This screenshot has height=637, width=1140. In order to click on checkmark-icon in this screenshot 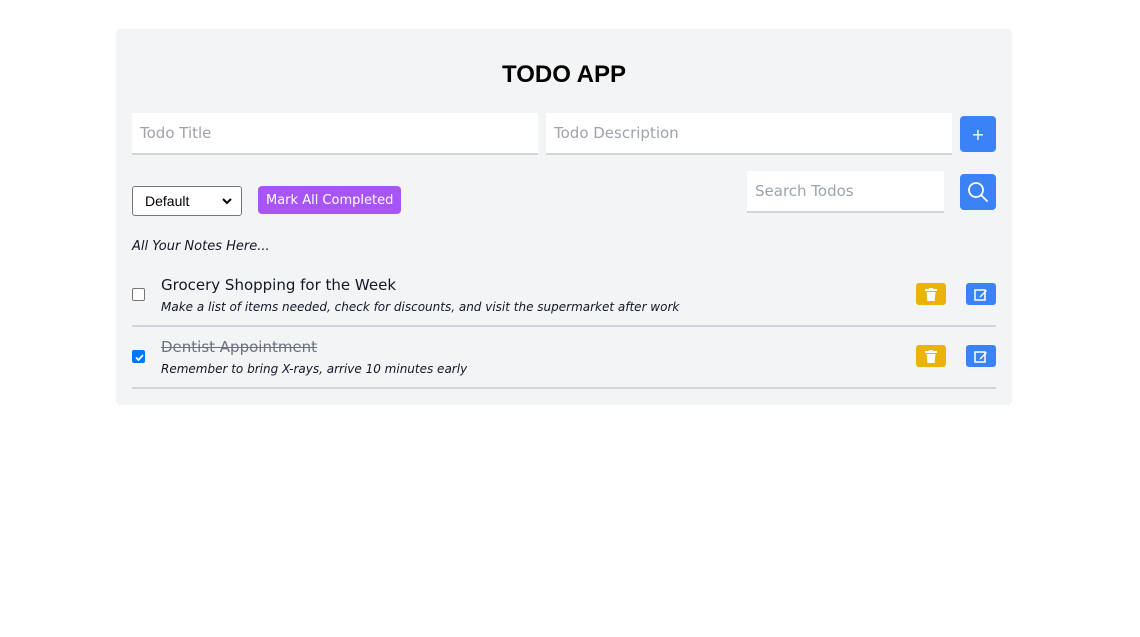, I will do `click(139, 358)`.